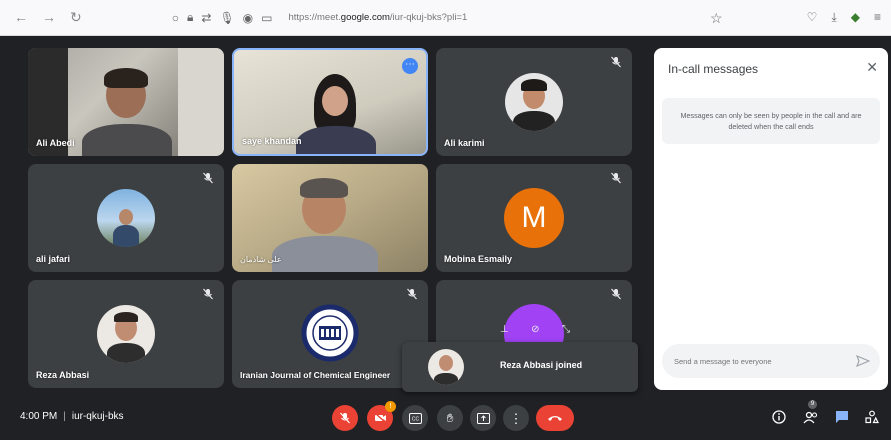 The image size is (891, 440). I want to click on clock-time: 4:00 PM, so click(39, 416).